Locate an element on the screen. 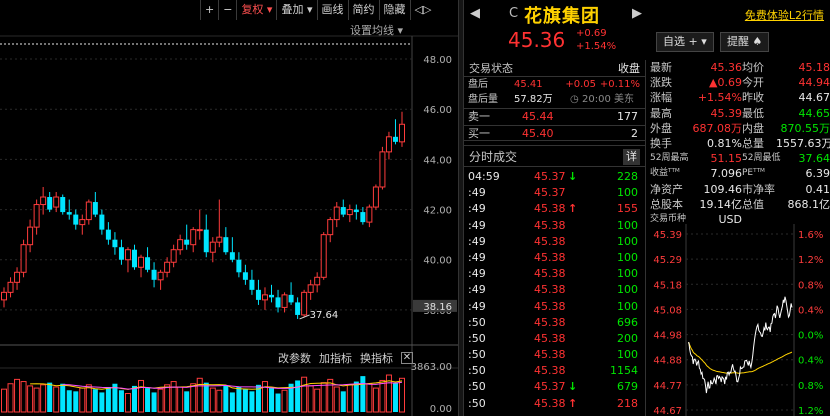 This screenshot has width=830, height=416. zoom-in-button: + is located at coordinates (209, 10).